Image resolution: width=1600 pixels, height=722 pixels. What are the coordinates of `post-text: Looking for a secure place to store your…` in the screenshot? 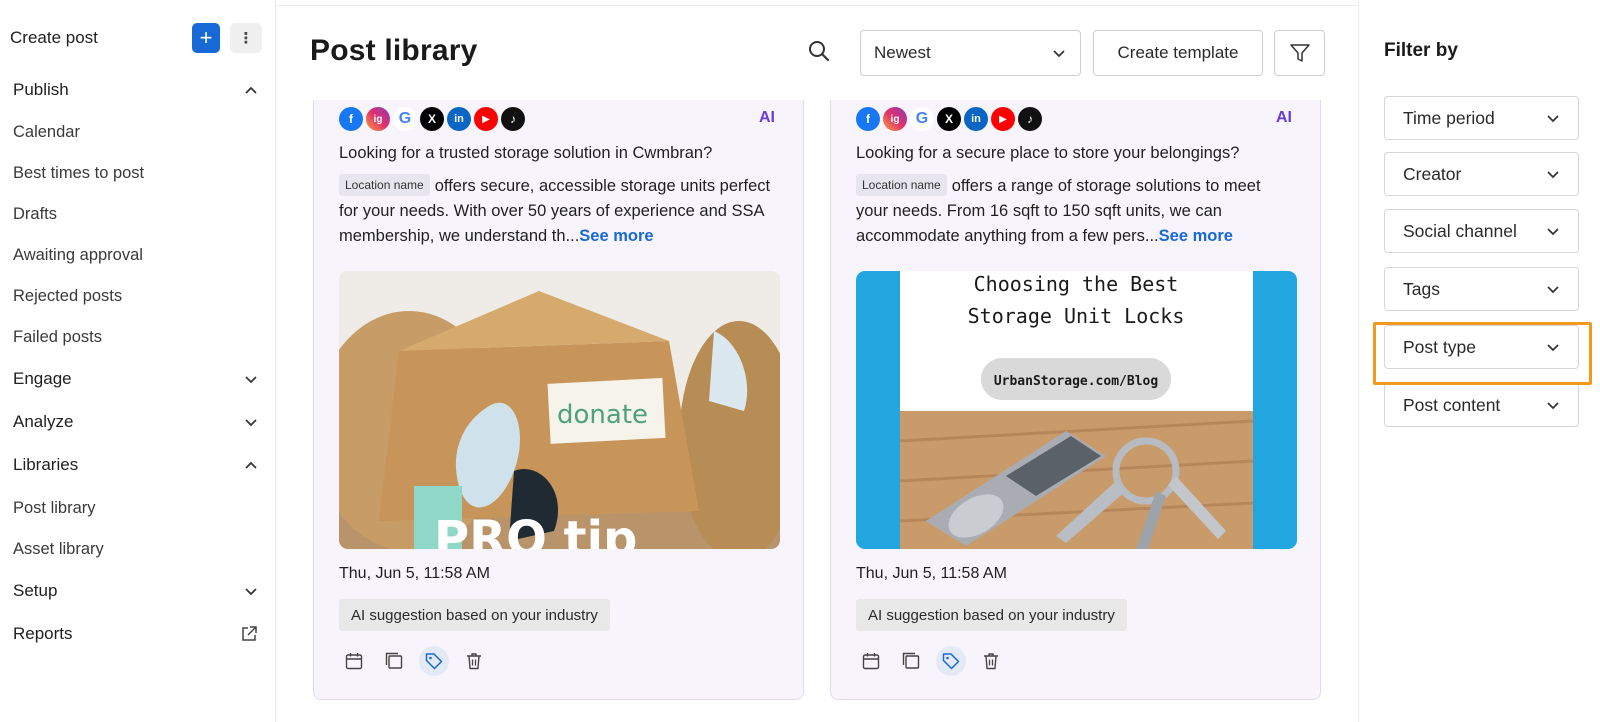 It's located at (1076, 195).